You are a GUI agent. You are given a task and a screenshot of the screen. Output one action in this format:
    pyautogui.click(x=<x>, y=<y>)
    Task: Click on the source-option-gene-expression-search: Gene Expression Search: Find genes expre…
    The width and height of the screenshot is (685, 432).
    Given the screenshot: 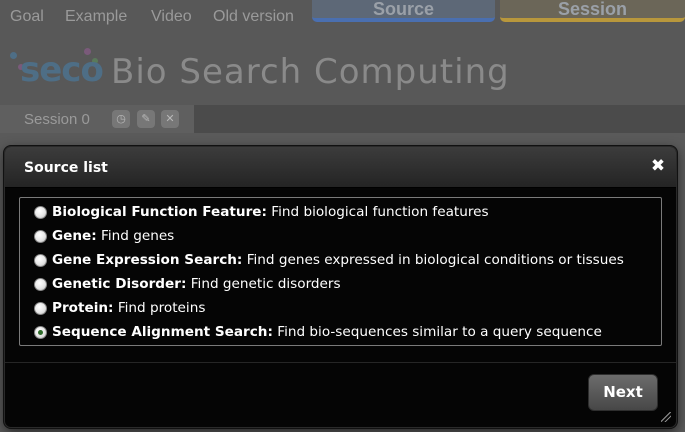 What is the action you would take?
    pyautogui.click(x=340, y=263)
    